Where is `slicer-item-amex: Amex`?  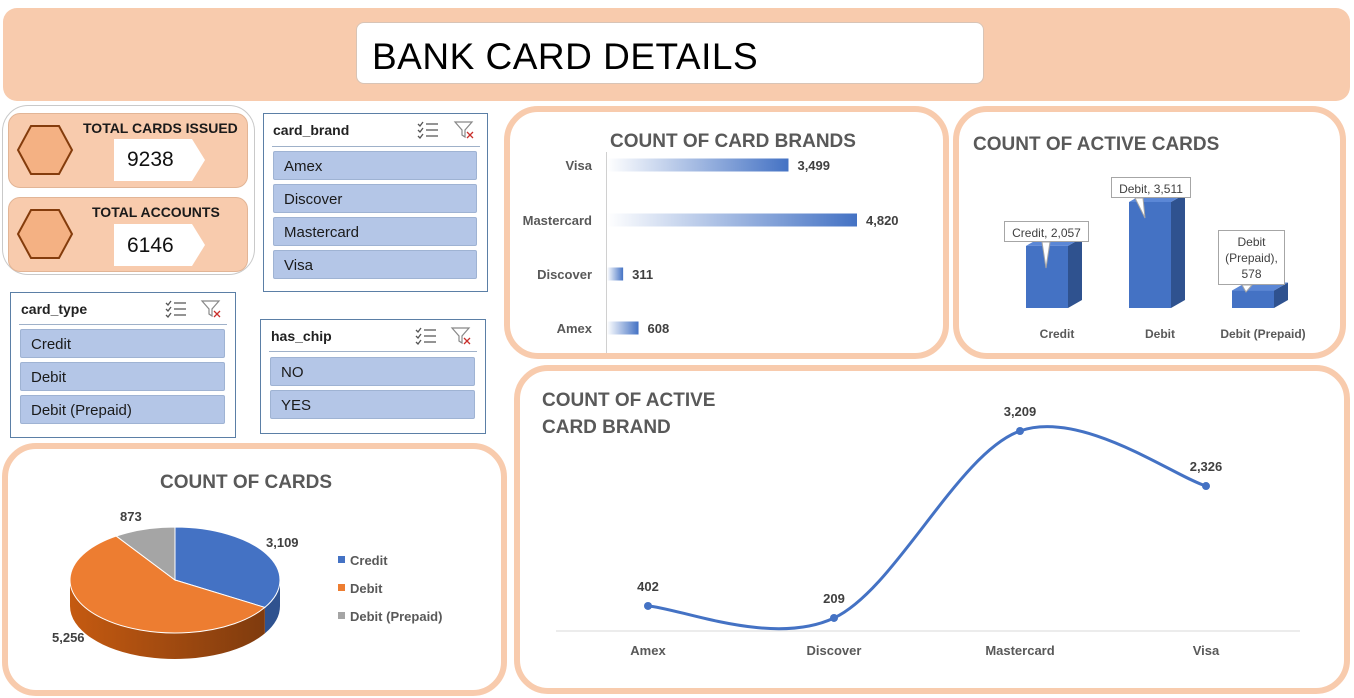 slicer-item-amex: Amex is located at coordinates (375, 165).